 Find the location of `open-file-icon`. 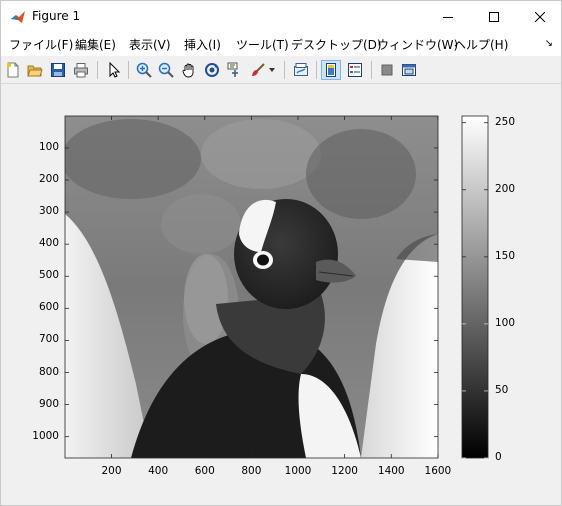

open-file-icon is located at coordinates (35, 71).